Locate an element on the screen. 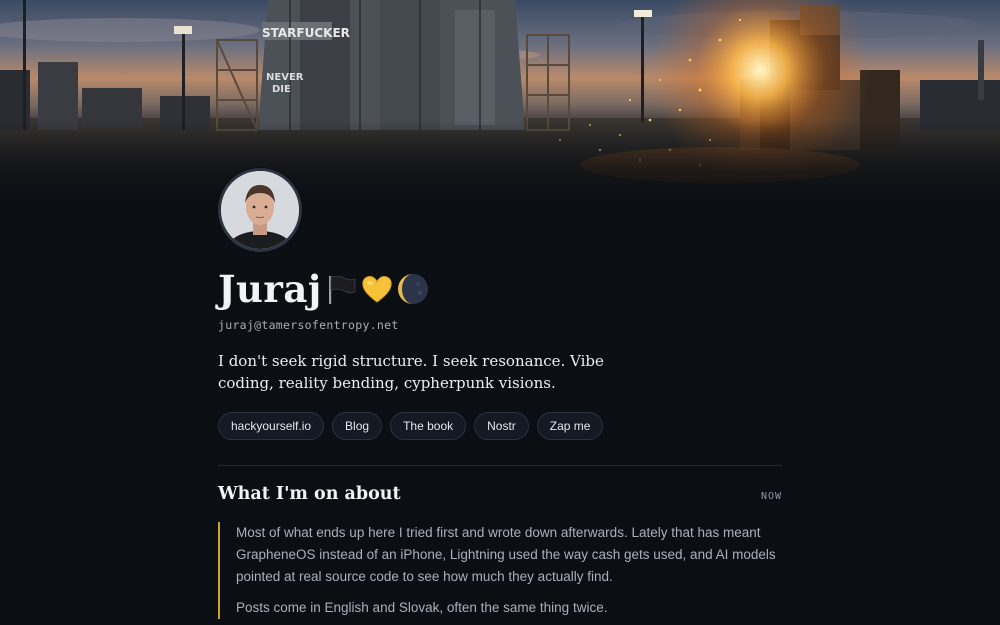 The image size is (1000, 625). banner-sign-never: NEVER is located at coordinates (285, 77).